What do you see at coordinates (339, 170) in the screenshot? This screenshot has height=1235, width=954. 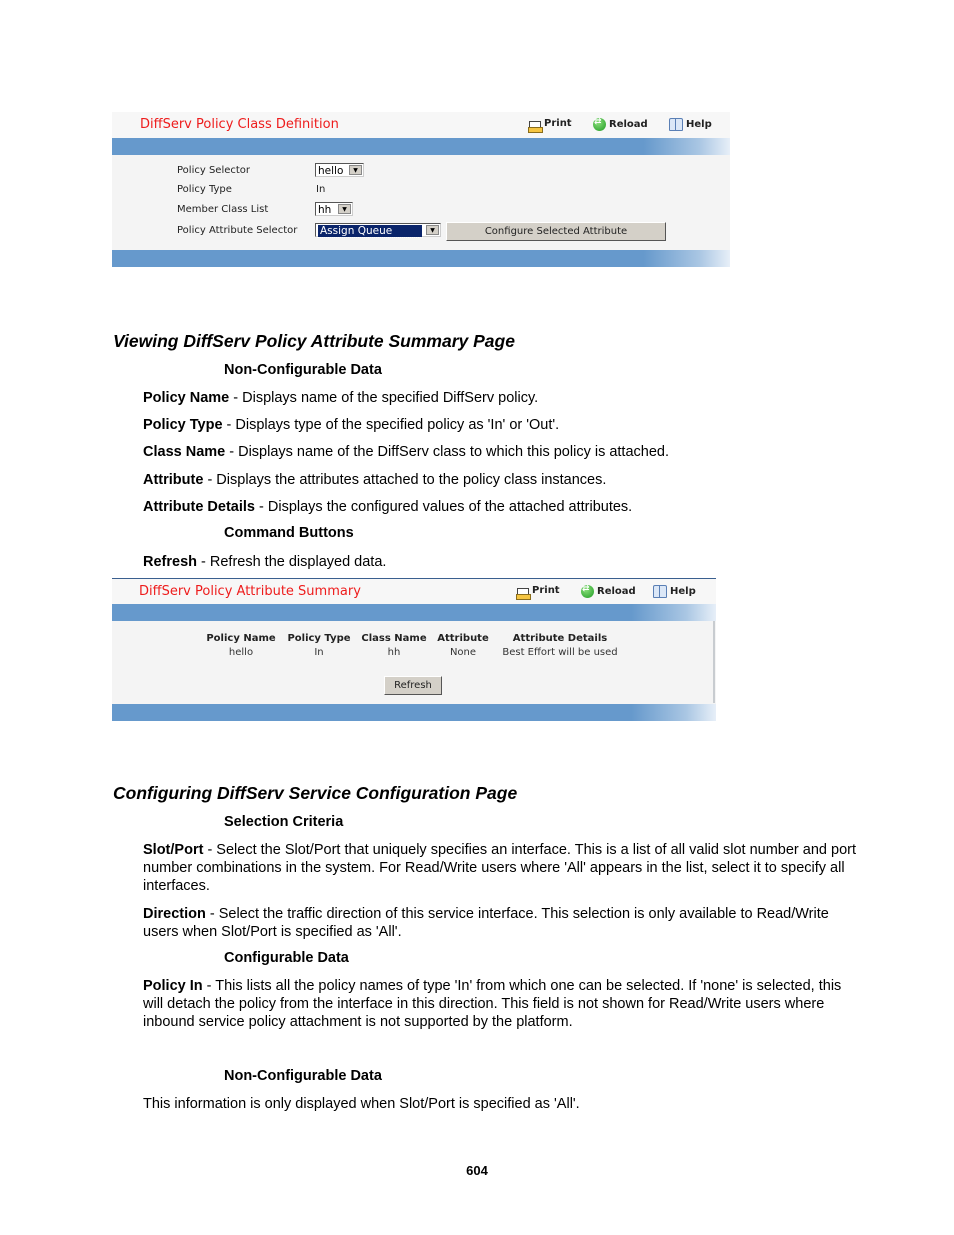 I see `policy-selector-dropdown: hello ▼` at bounding box center [339, 170].